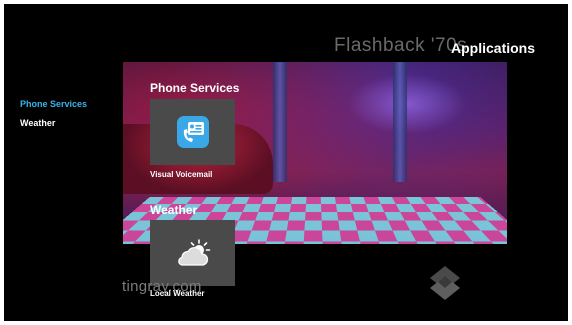 The height and width of the screenshot is (325, 572). What do you see at coordinates (195, 88) in the screenshot?
I see `section-heading-phone-services: Phone Services` at bounding box center [195, 88].